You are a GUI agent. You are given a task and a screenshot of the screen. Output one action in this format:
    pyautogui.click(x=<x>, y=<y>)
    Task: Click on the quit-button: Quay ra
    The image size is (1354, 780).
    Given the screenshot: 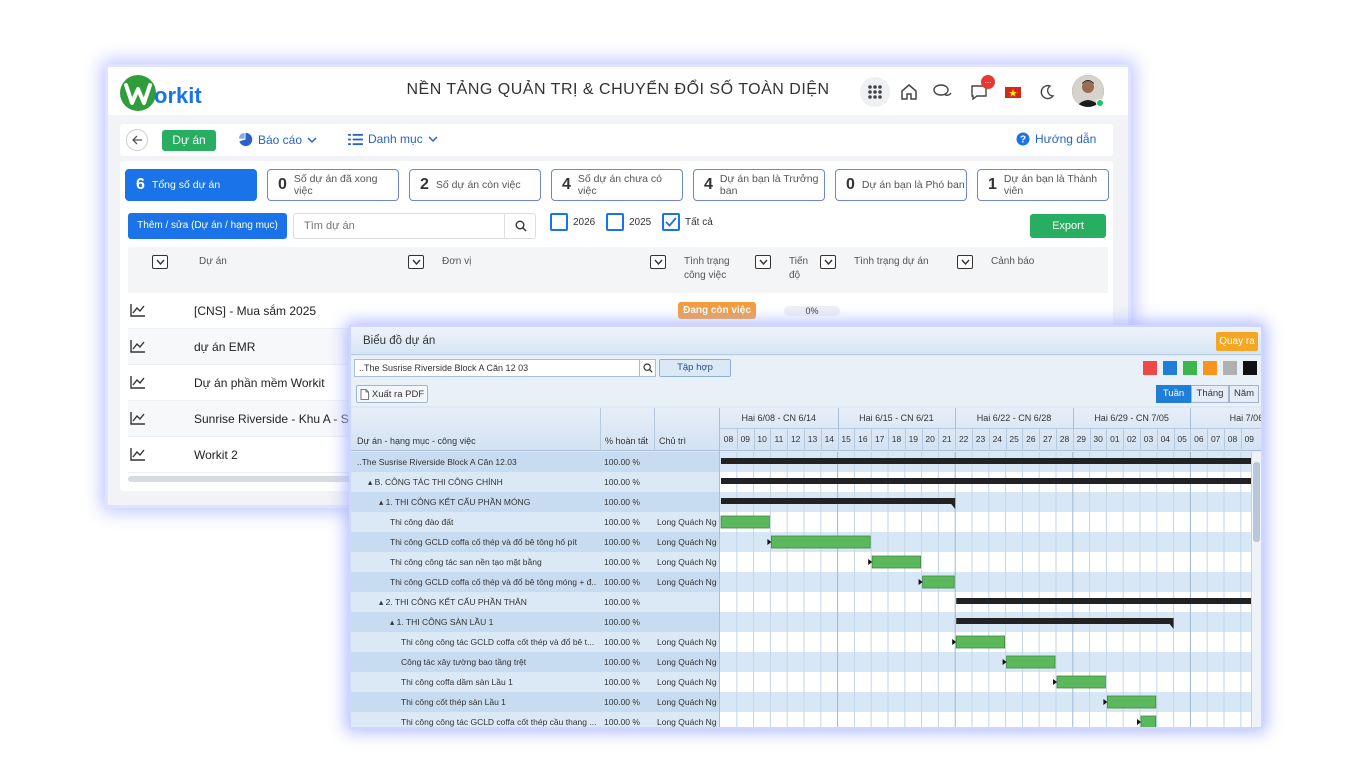 What is the action you would take?
    pyautogui.click(x=1237, y=341)
    